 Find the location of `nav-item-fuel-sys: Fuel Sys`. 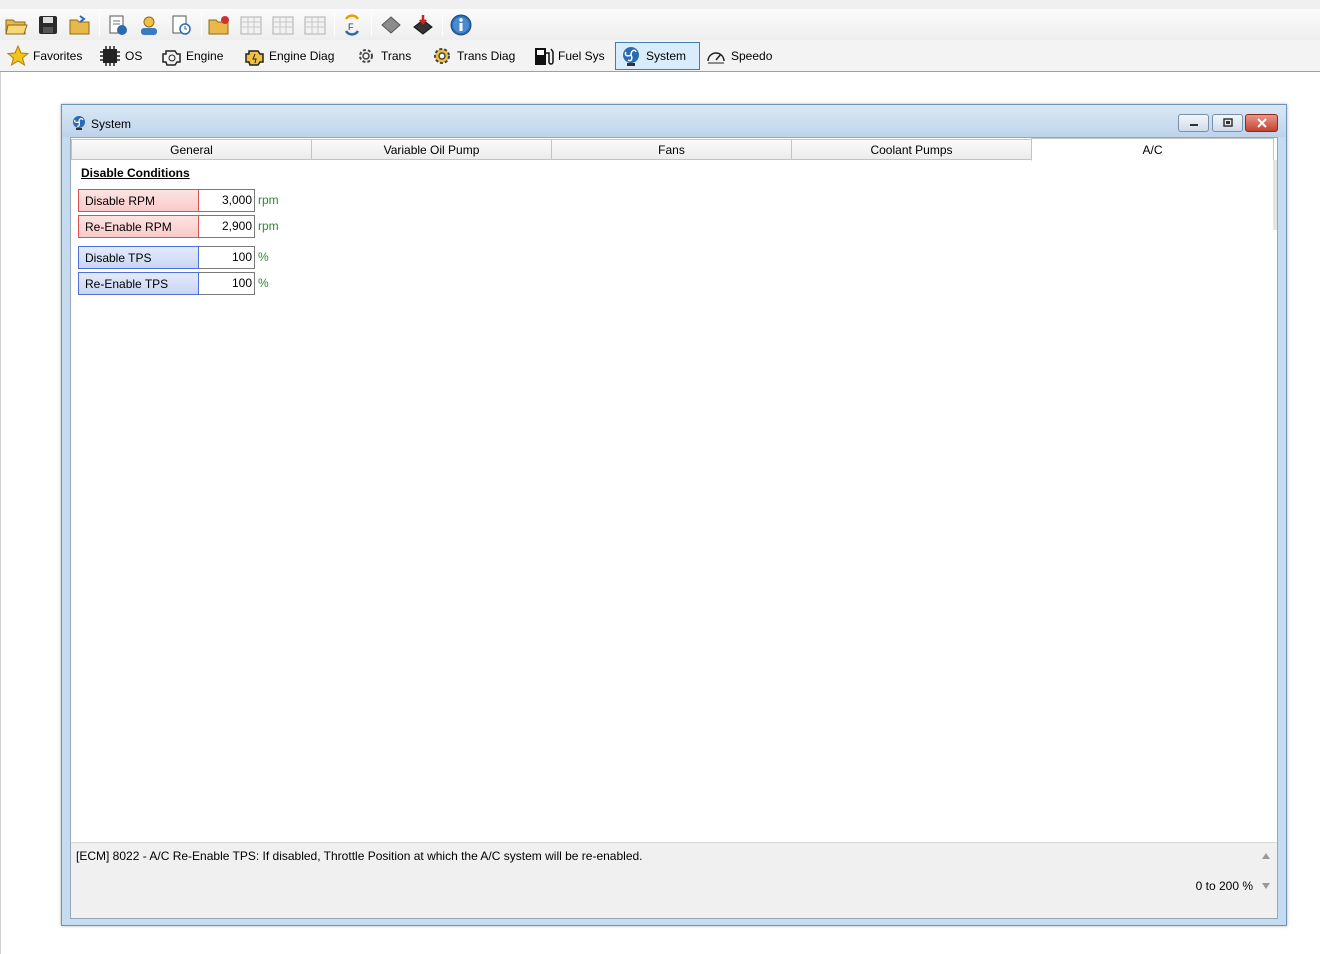

nav-item-fuel-sys: Fuel Sys is located at coordinates (568, 56).